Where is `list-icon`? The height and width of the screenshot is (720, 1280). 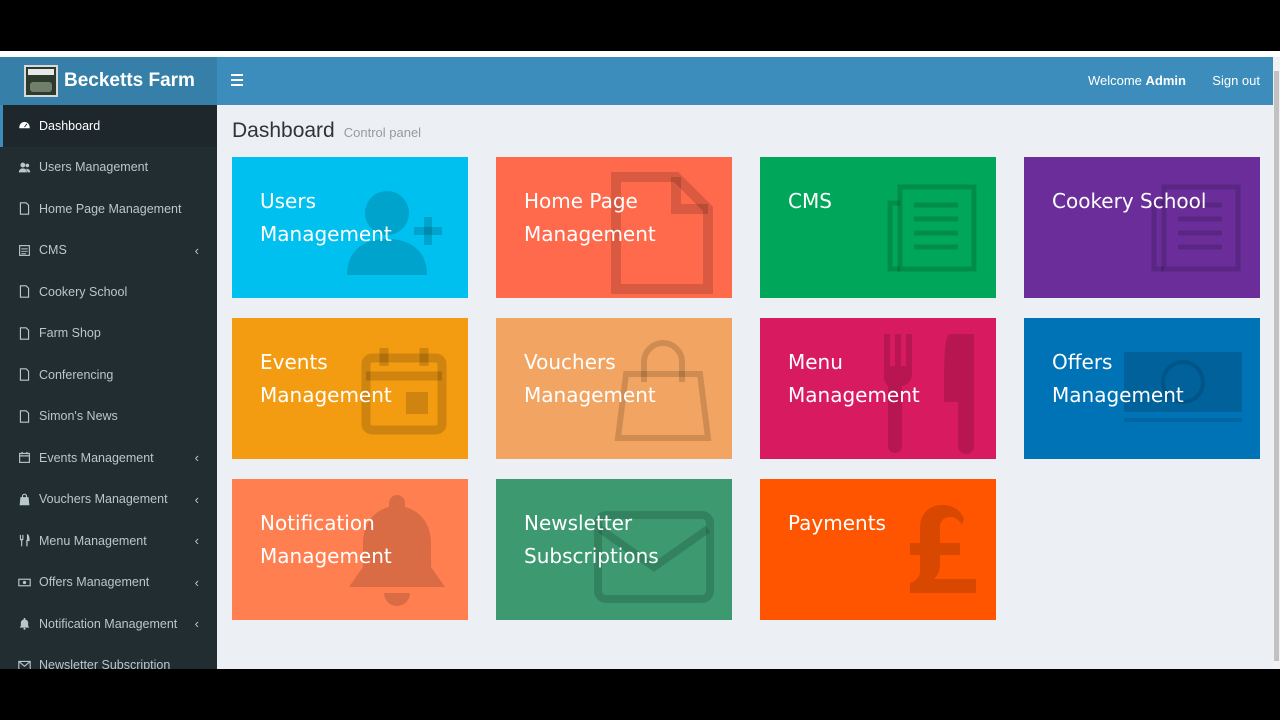
list-icon is located at coordinates (24, 250).